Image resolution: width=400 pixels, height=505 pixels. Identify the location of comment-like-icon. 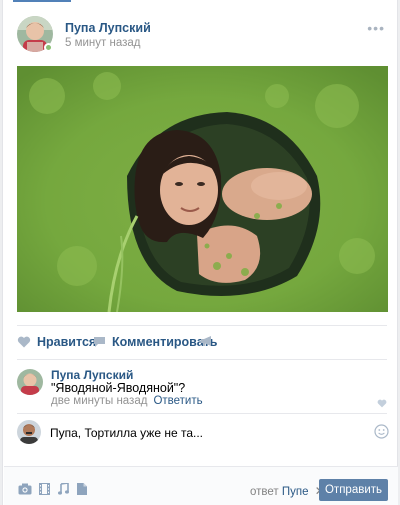
(382, 404).